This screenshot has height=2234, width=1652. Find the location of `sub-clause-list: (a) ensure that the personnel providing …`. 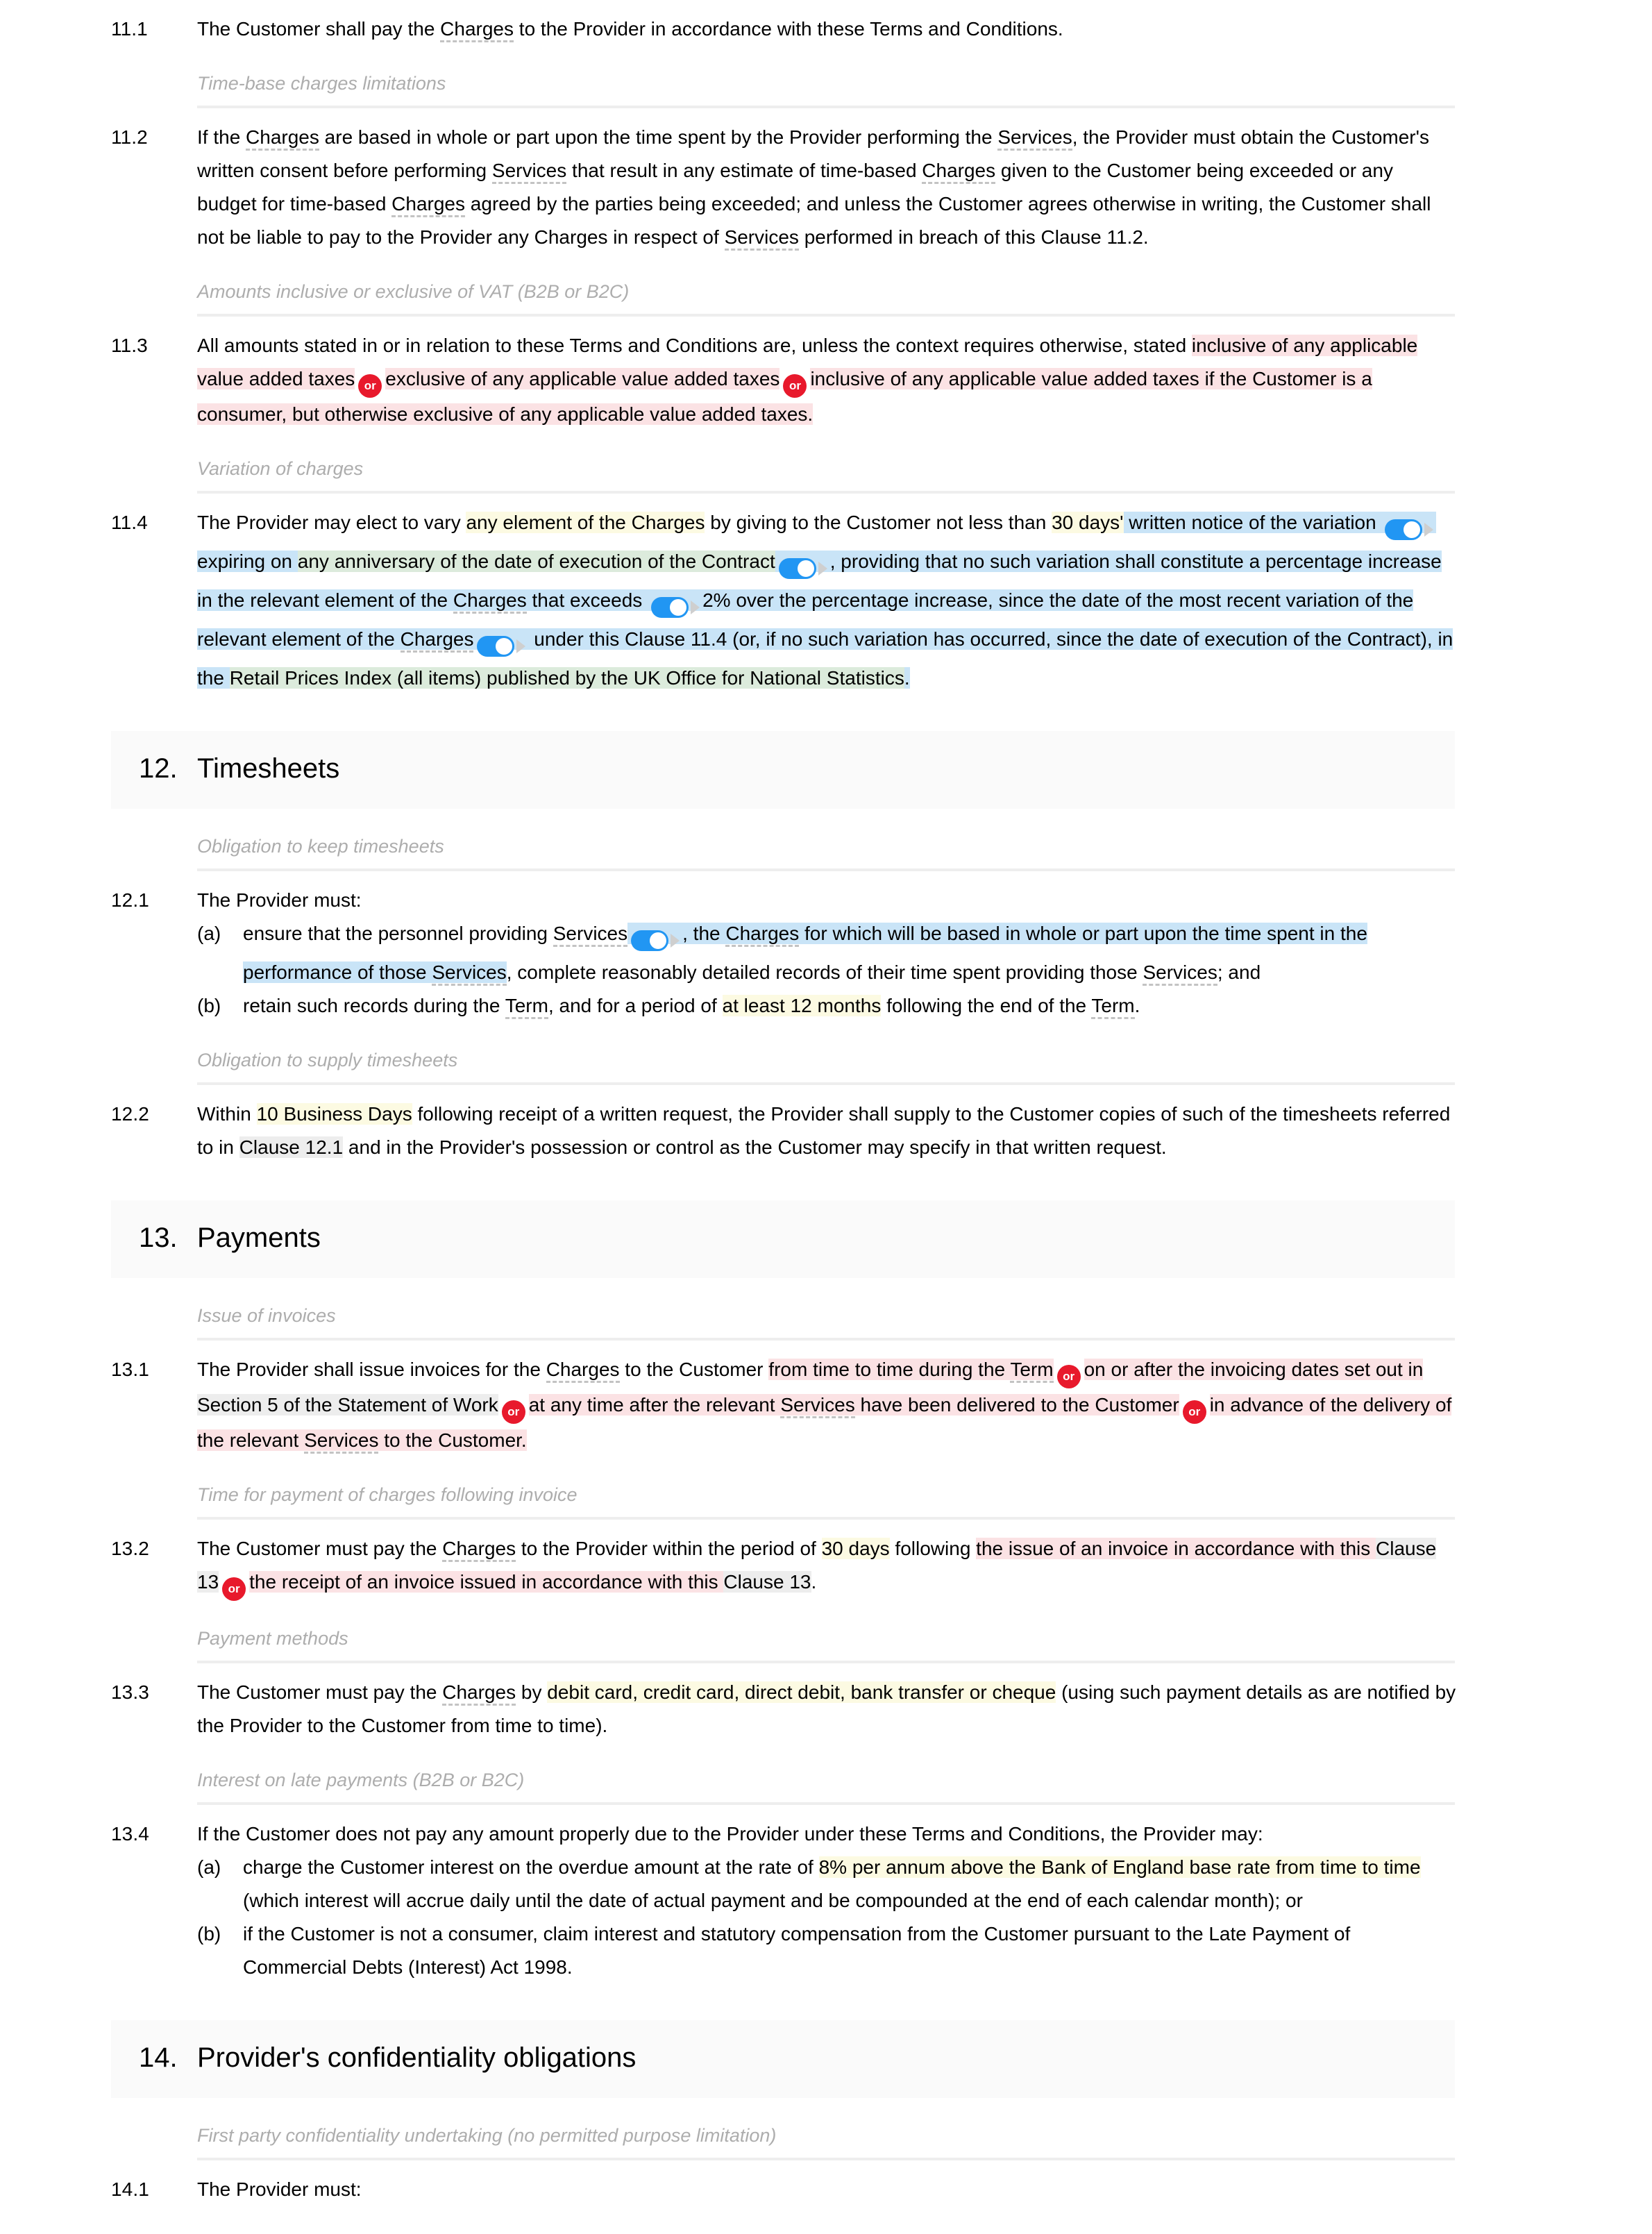

sub-clause-list: (a) ensure that the personnel providing … is located at coordinates (827, 970).